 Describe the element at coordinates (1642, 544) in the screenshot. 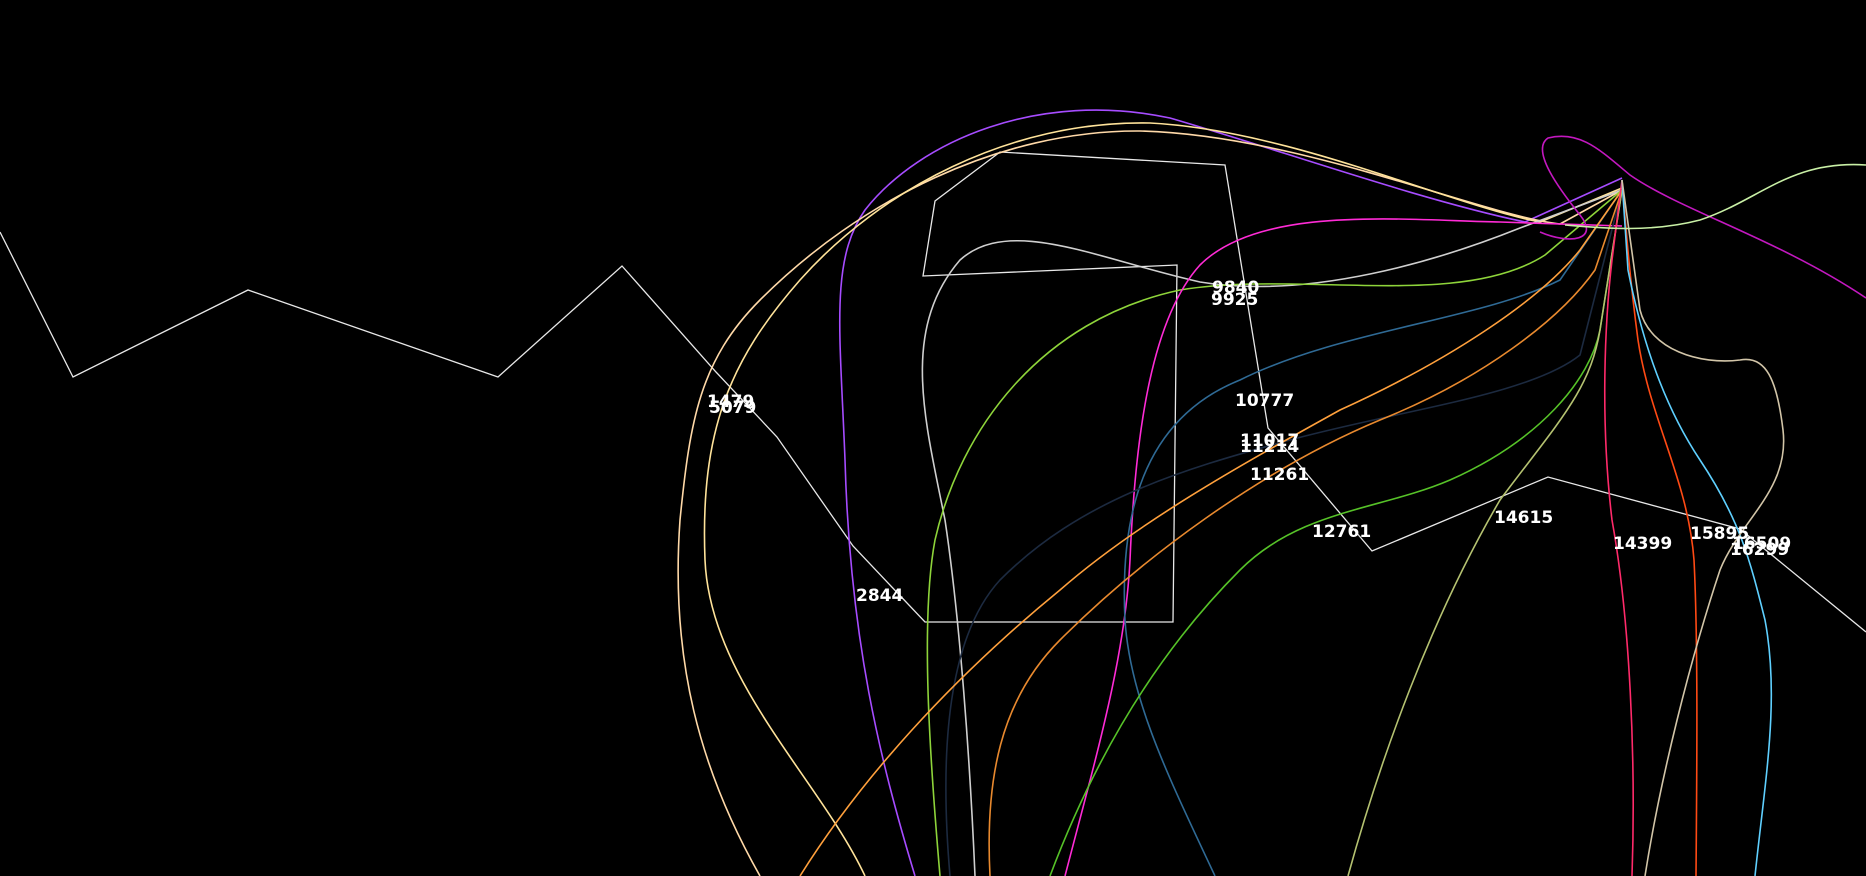

I see `node-label: 14399` at that location.